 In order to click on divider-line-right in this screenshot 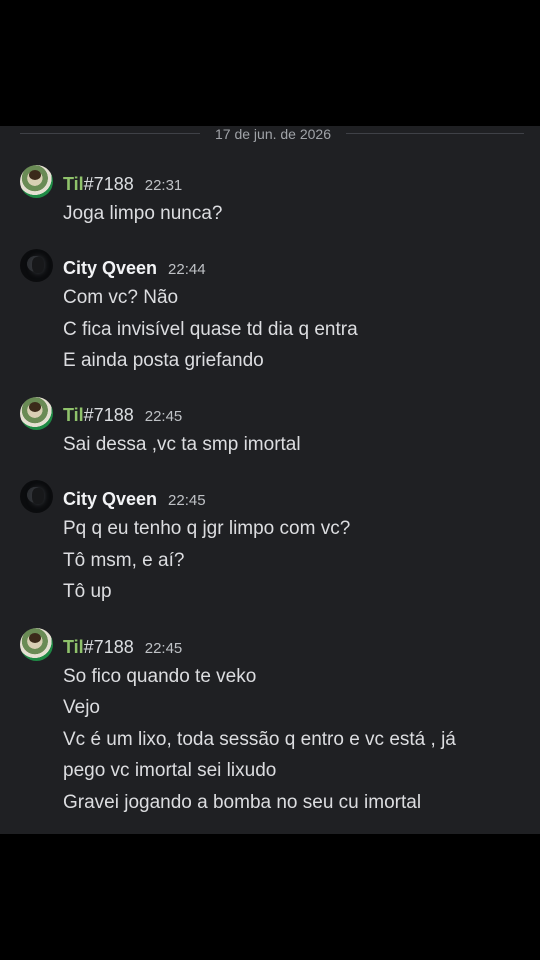, I will do `click(435, 133)`.